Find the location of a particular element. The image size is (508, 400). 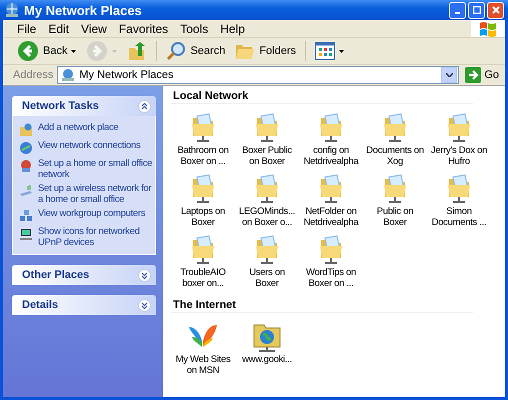

panel-header: Network Tasks is located at coordinates (84, 106).